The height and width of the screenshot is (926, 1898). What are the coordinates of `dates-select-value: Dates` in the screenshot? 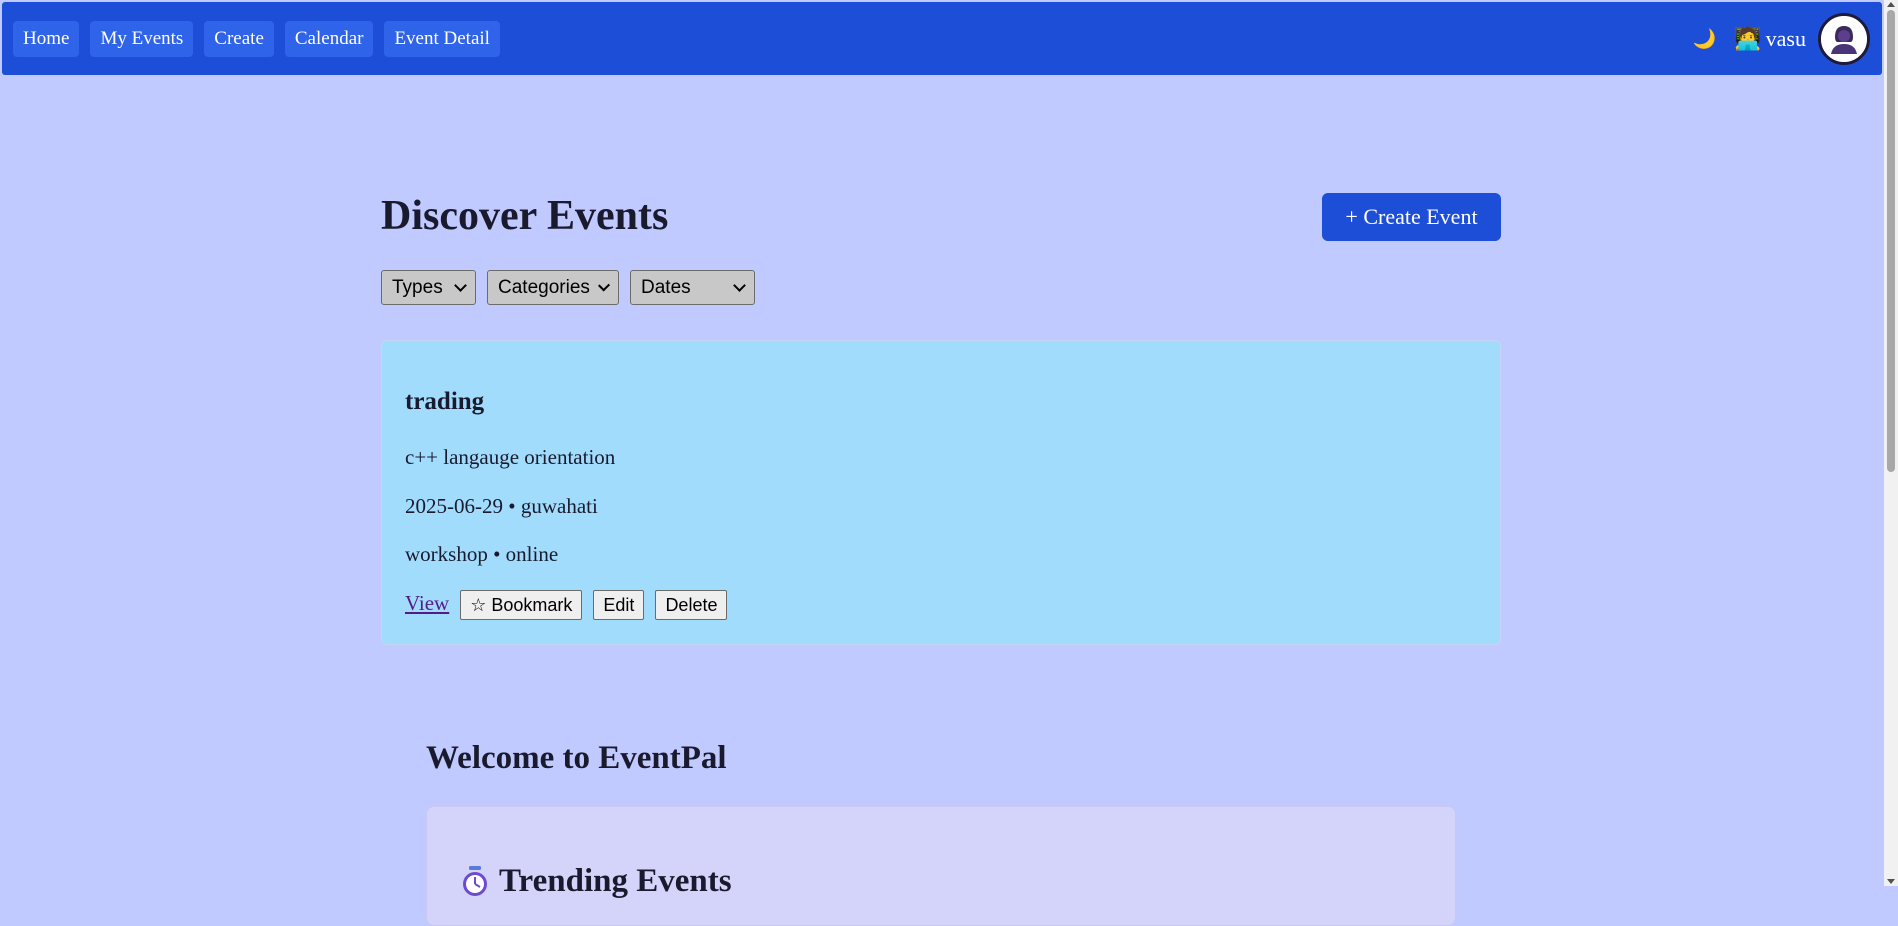 It's located at (666, 287).